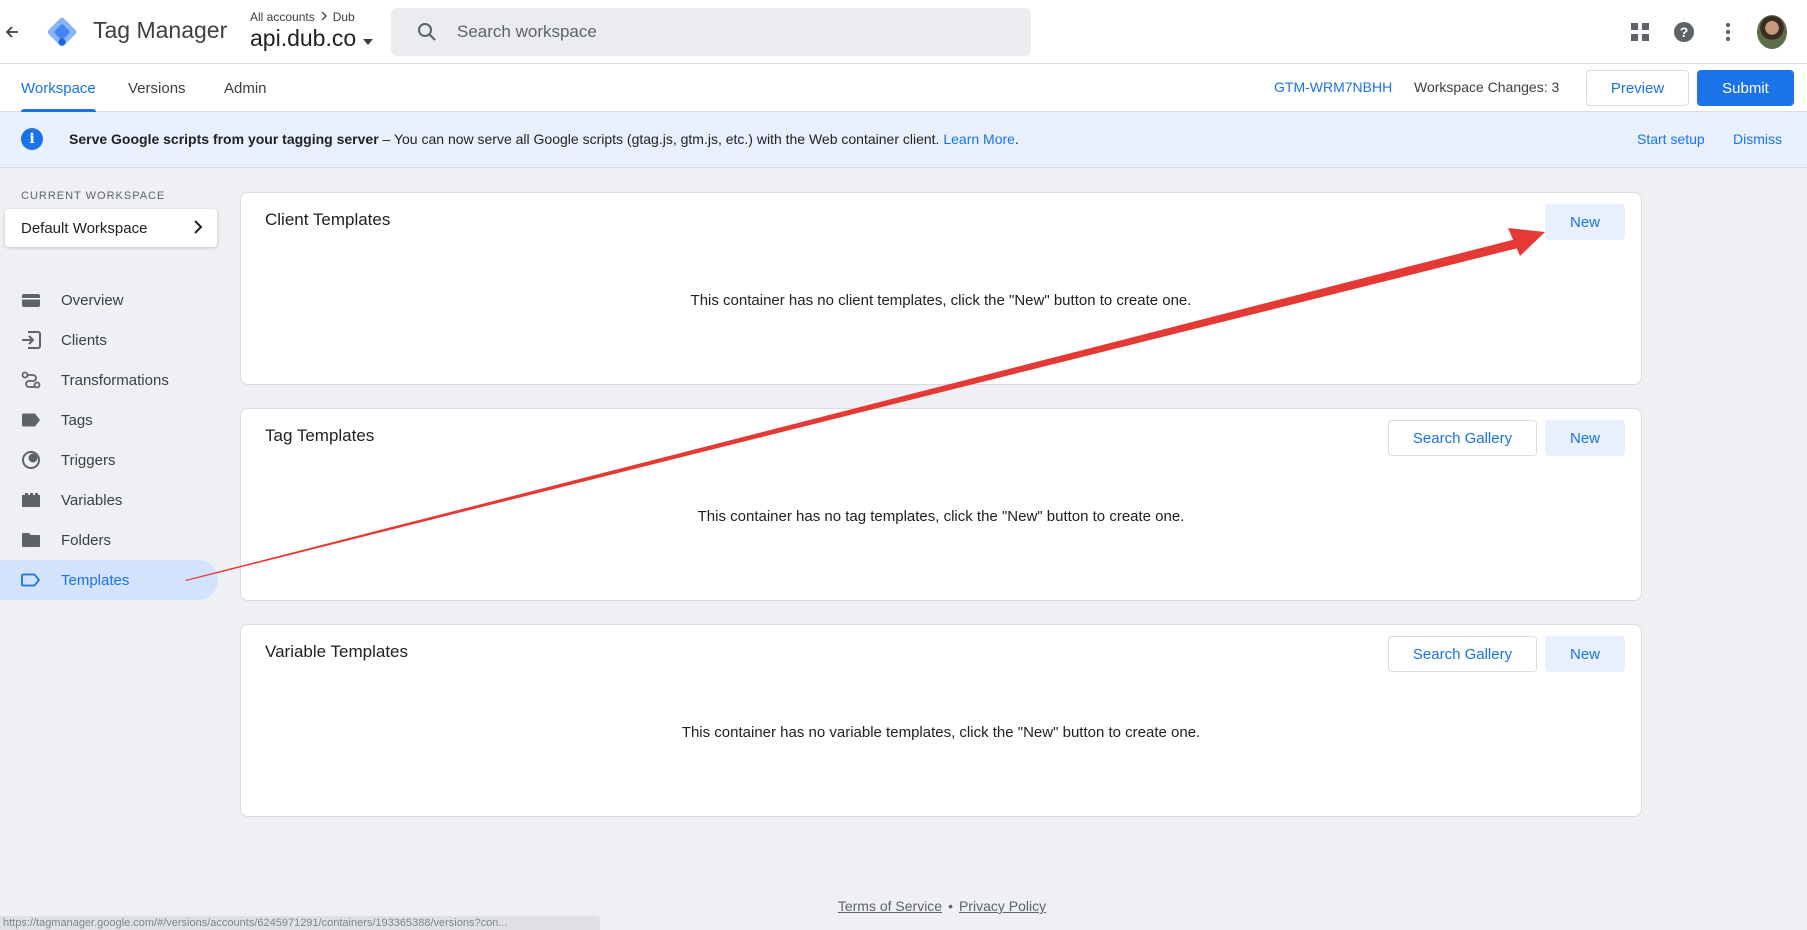 This screenshot has width=1807, height=930. What do you see at coordinates (1585, 654) in the screenshot?
I see `new-variable-template-button: New` at bounding box center [1585, 654].